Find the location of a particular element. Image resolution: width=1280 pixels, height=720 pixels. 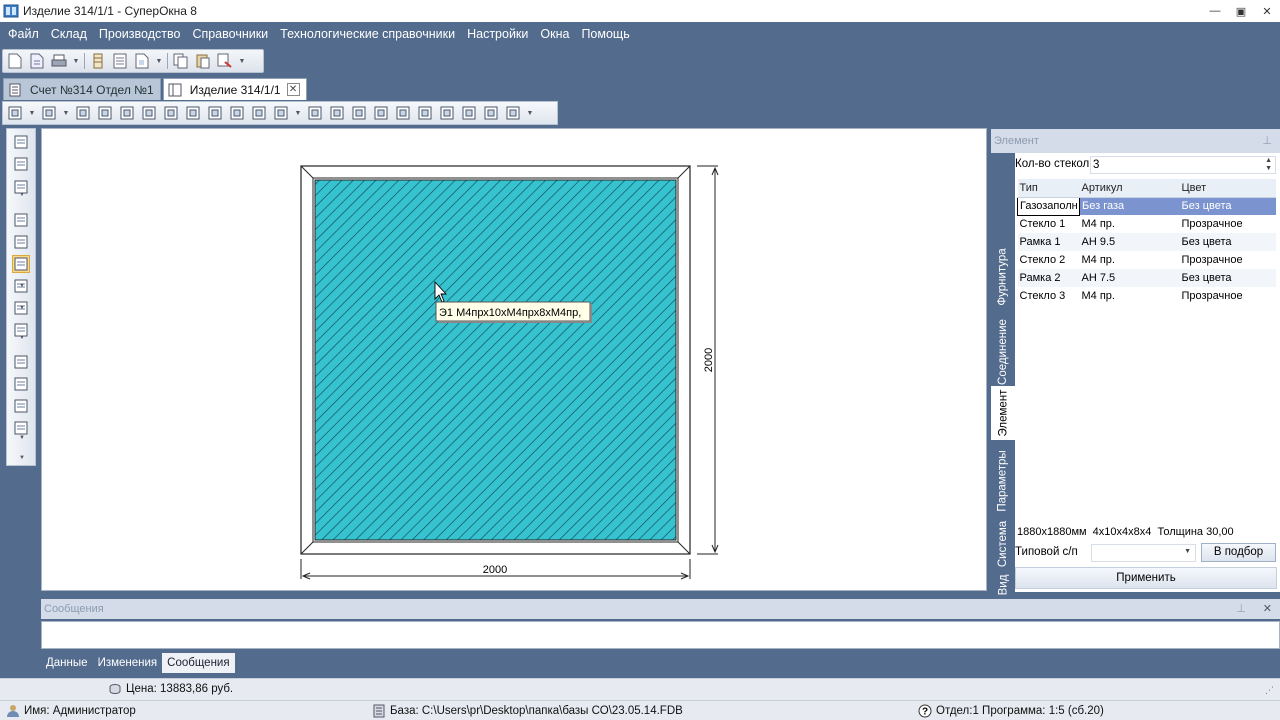

impost-icon is located at coordinates (83, 113).